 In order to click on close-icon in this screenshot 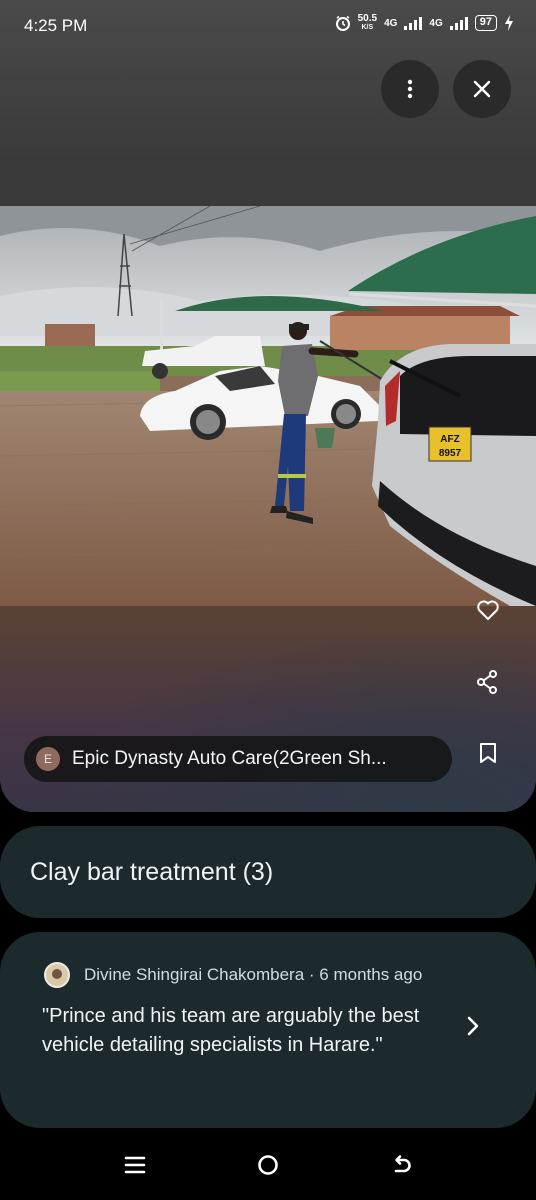, I will do `click(482, 89)`.